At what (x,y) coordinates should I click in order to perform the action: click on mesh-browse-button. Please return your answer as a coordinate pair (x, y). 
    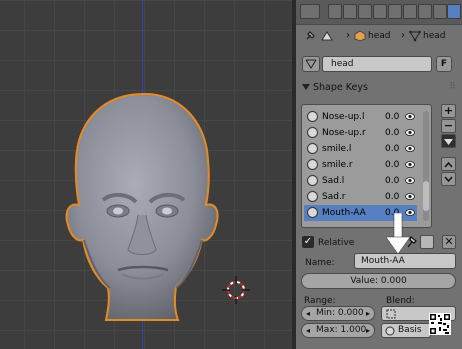
    Looking at the image, I should click on (311, 64).